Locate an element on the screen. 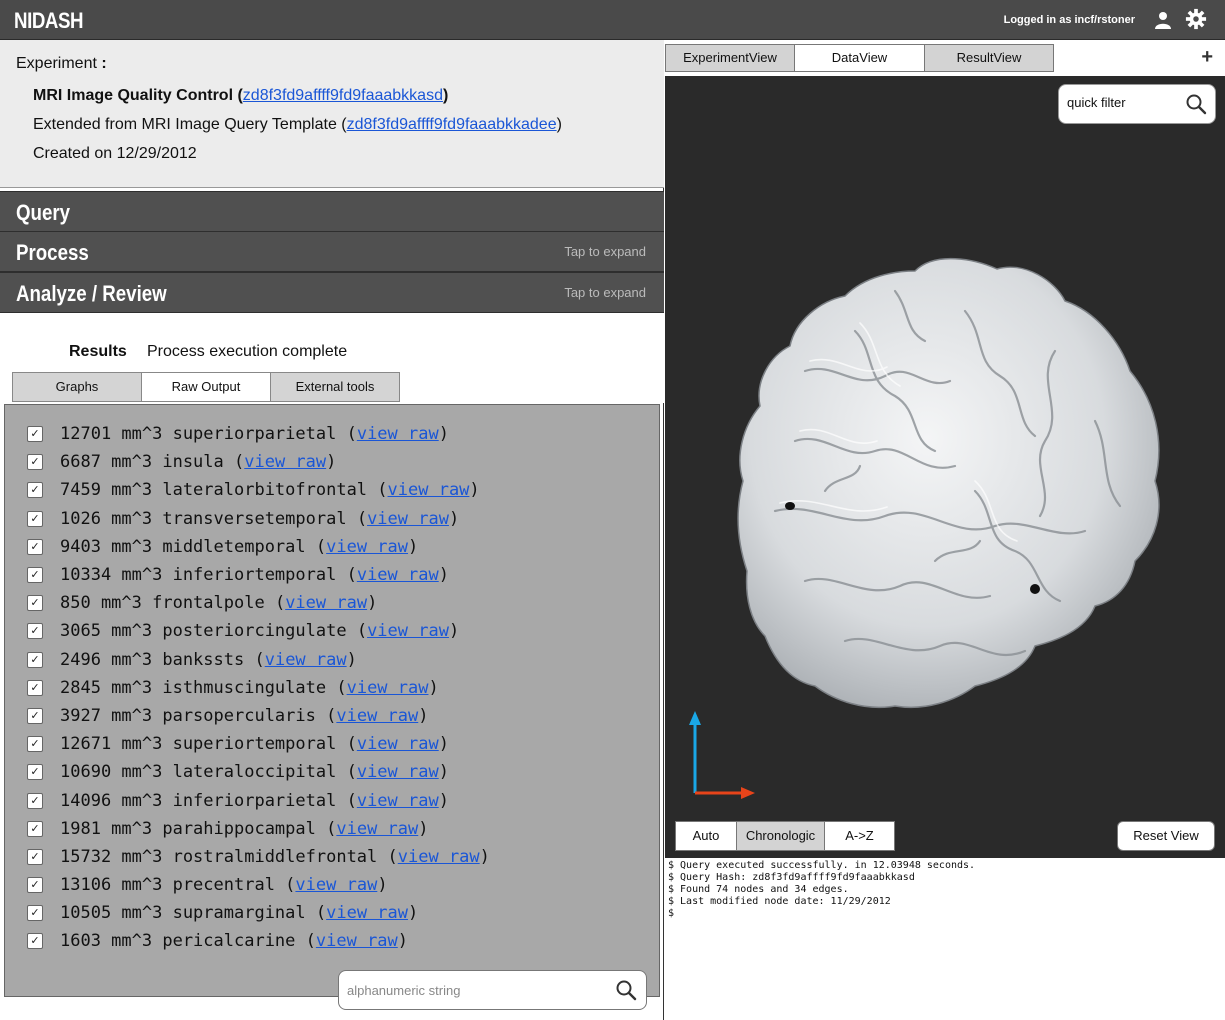 The width and height of the screenshot is (1225, 1020). search-box is located at coordinates (492, 990).